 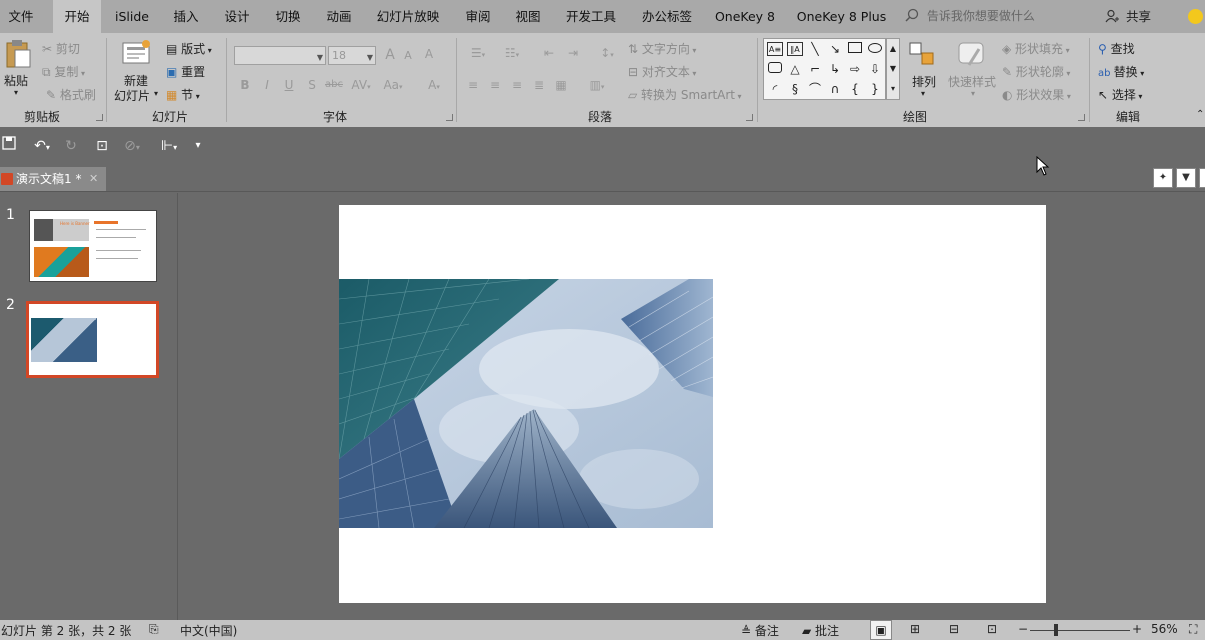 I want to click on customize-qat-icon: ▾, so click(x=198, y=146).